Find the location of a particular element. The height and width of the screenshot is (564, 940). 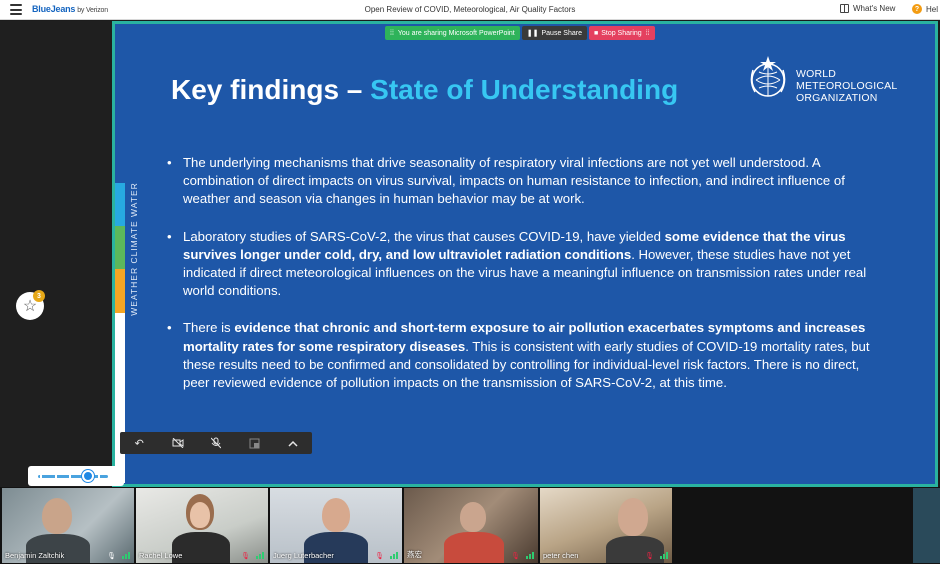

mic-icon: 🎙 is located at coordinates (111, 556).